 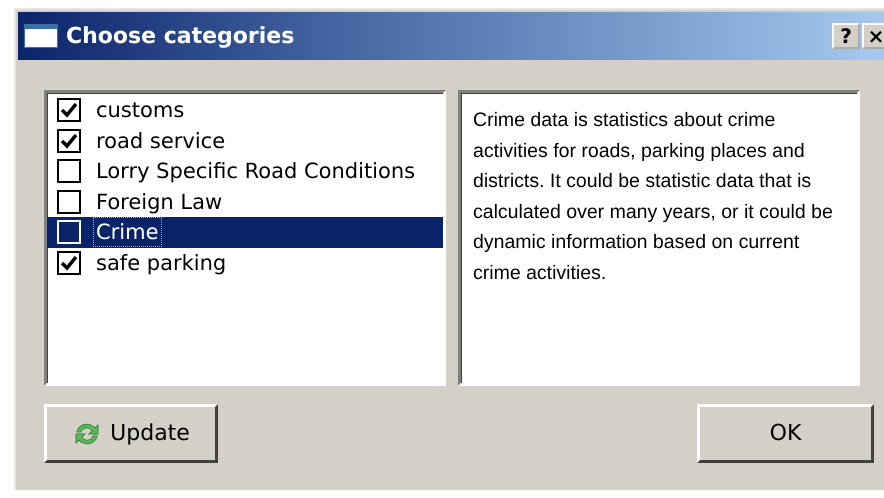 What do you see at coordinates (181, 36) in the screenshot?
I see `window-title: Choose categories` at bounding box center [181, 36].